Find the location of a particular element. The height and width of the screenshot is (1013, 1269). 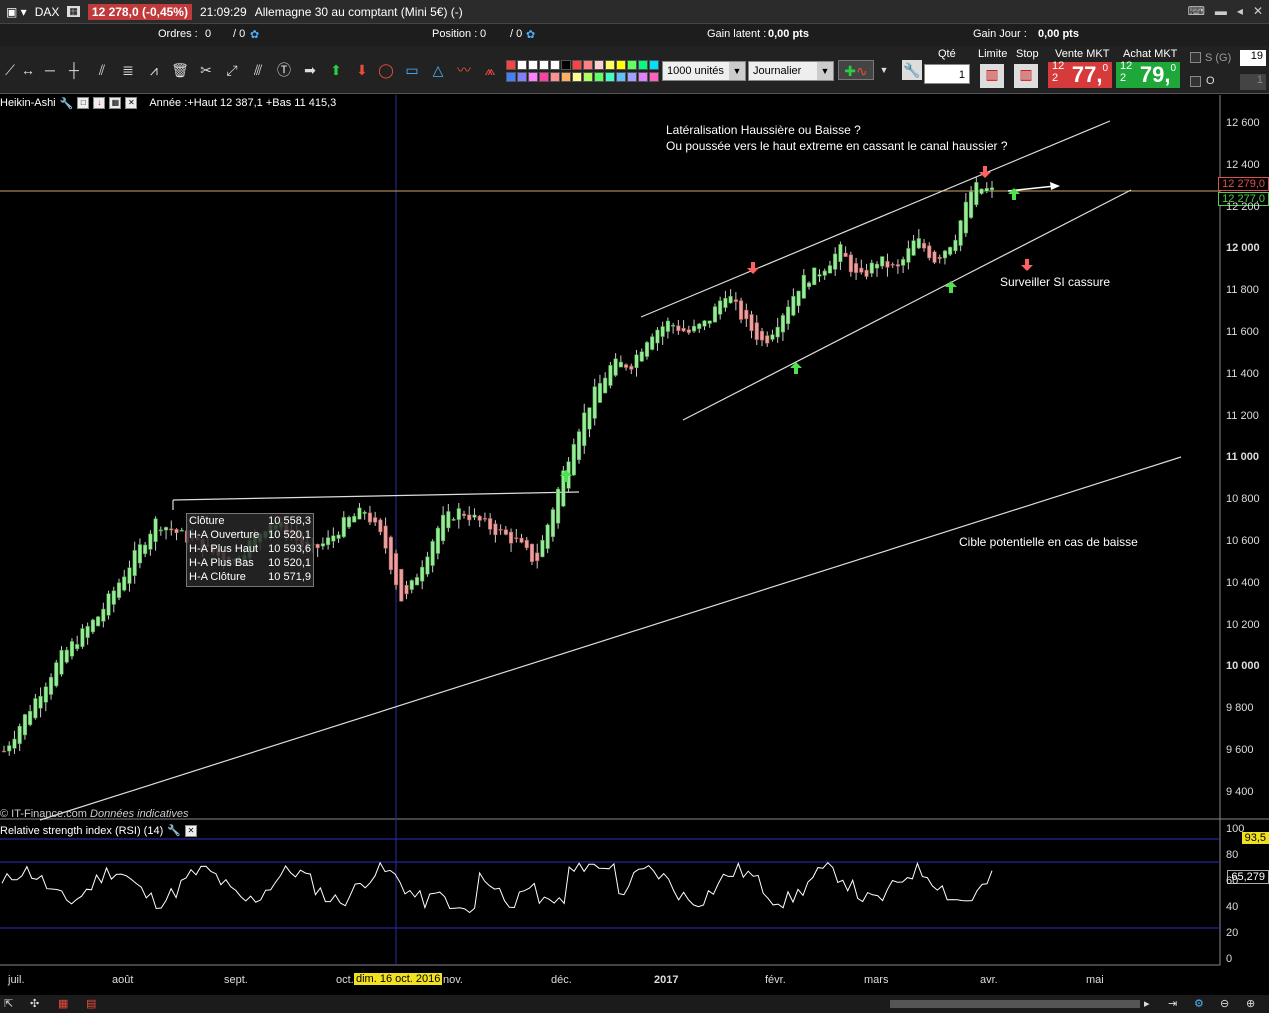

scroll-end-icon: ⇥ is located at coordinates (1172, 1003).